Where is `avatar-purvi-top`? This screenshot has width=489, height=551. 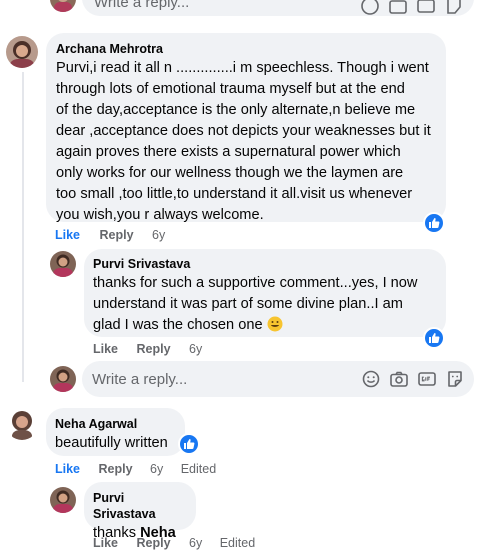
avatar-purvi-top is located at coordinates (63, 6).